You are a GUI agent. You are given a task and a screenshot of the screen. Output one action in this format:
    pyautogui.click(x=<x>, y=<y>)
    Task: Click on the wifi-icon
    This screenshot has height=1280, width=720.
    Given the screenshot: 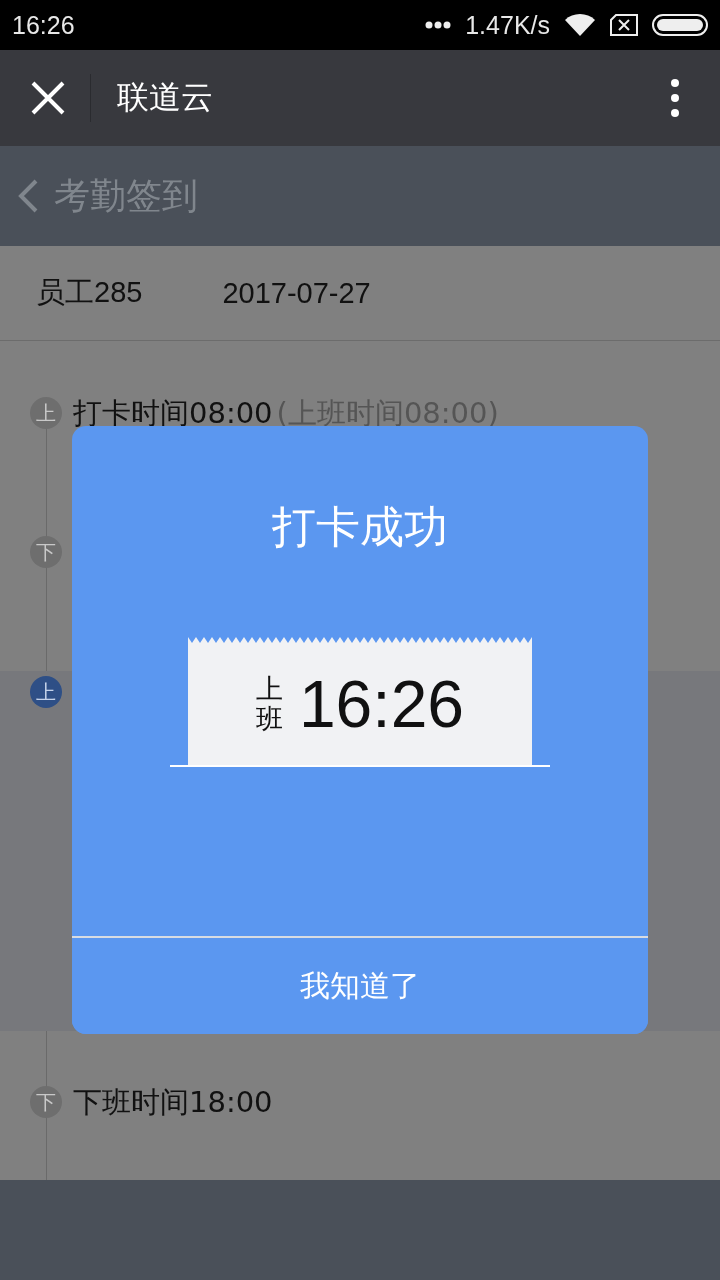 What is the action you would take?
    pyautogui.click(x=580, y=25)
    